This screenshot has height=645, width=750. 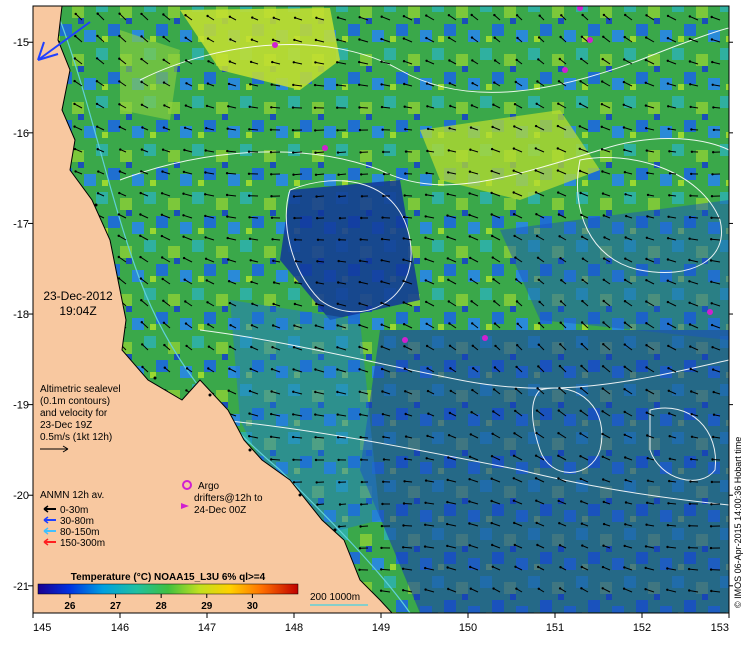 What do you see at coordinates (74, 413) in the screenshot?
I see `altimetry-note-line: and velocity for` at bounding box center [74, 413].